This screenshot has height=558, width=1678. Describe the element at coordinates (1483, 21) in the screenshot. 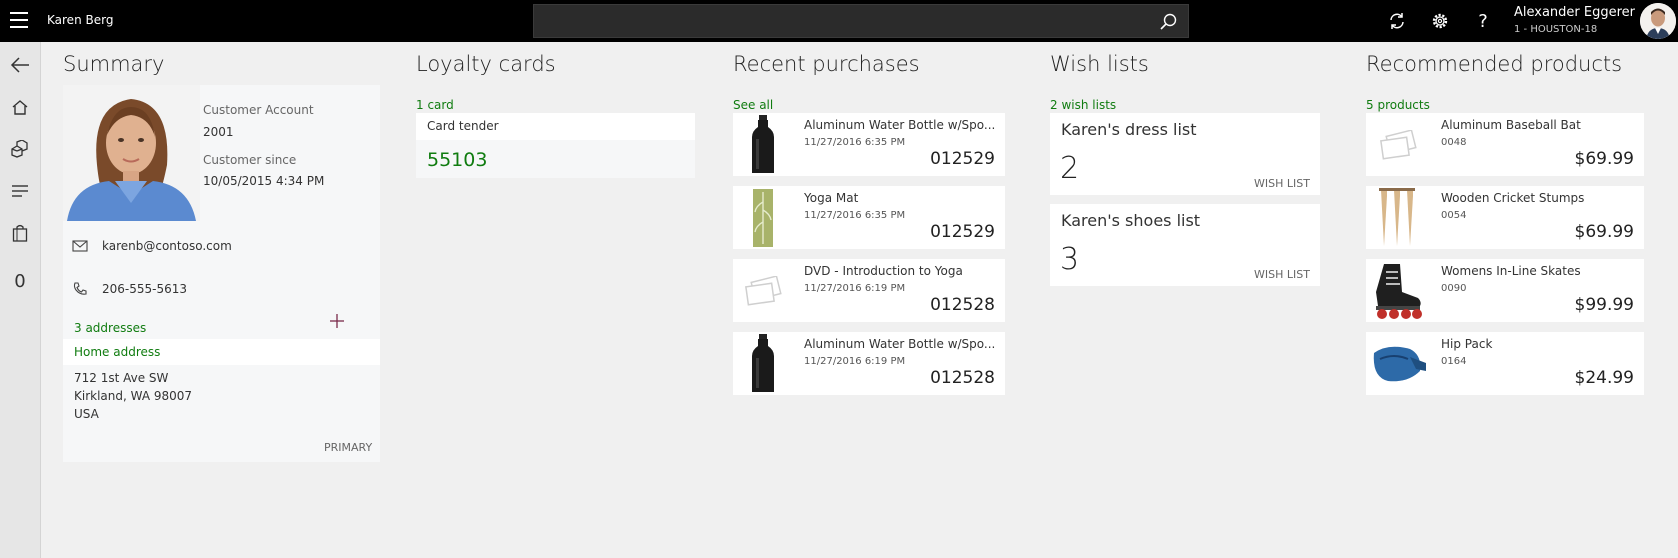

I see `help-icon: ?` at that location.